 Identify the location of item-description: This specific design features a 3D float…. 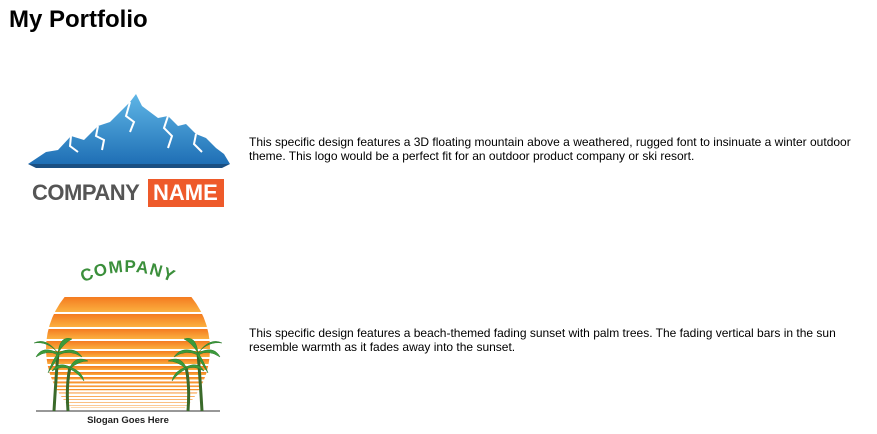
(550, 149).